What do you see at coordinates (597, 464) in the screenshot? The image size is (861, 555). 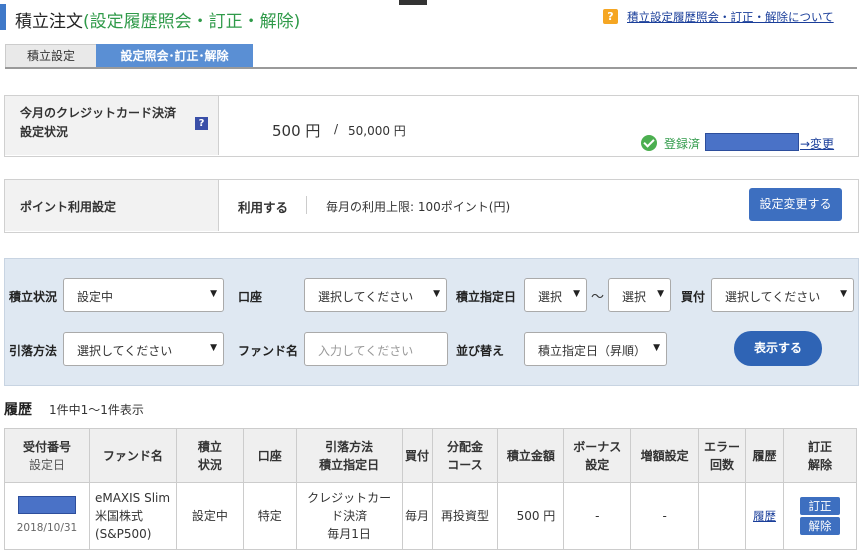 I see `col-bonus-line2: 設定` at bounding box center [597, 464].